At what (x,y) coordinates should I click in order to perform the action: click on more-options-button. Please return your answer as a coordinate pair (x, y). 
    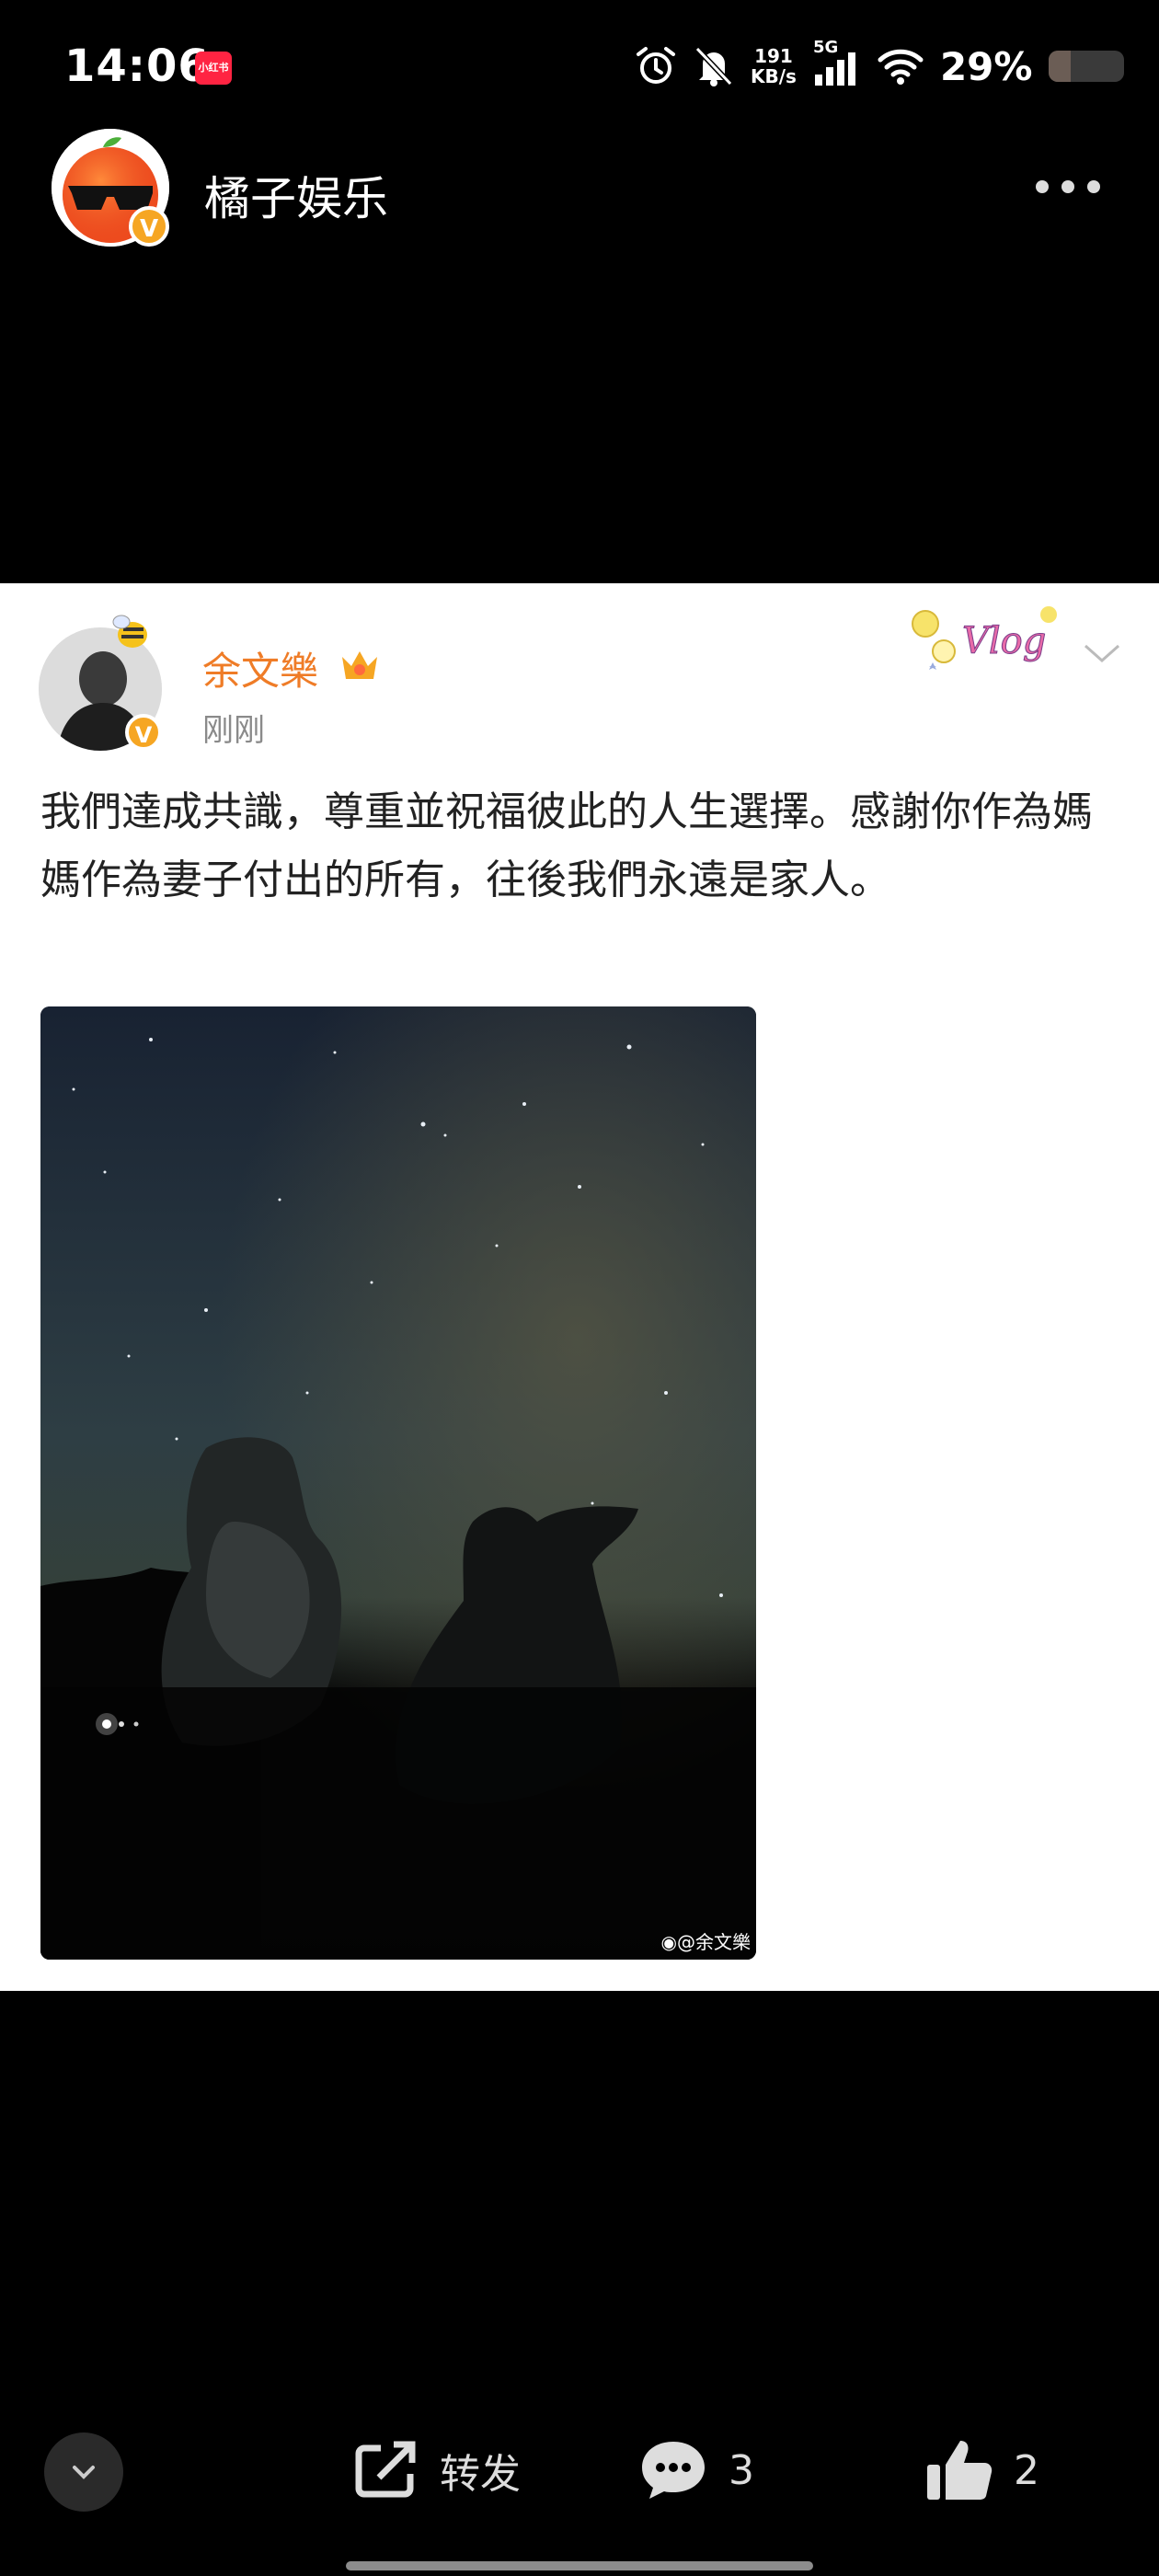
    Looking at the image, I should click on (1068, 186).